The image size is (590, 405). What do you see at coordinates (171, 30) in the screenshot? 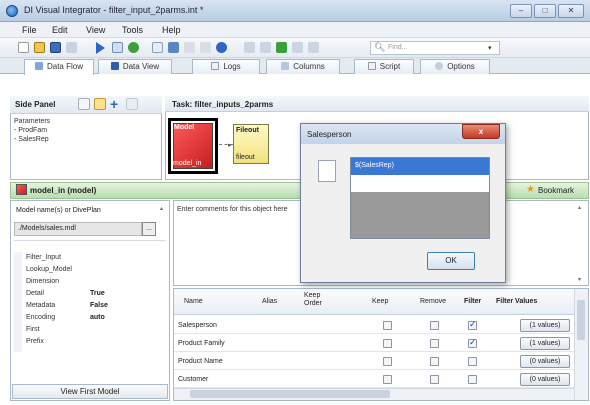
I see `menu-help: Help` at bounding box center [171, 30].